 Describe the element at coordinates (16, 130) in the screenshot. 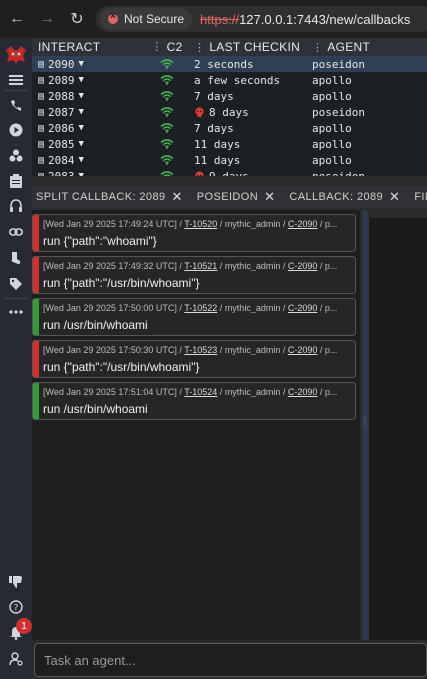

I see `play-circle-icon` at that location.